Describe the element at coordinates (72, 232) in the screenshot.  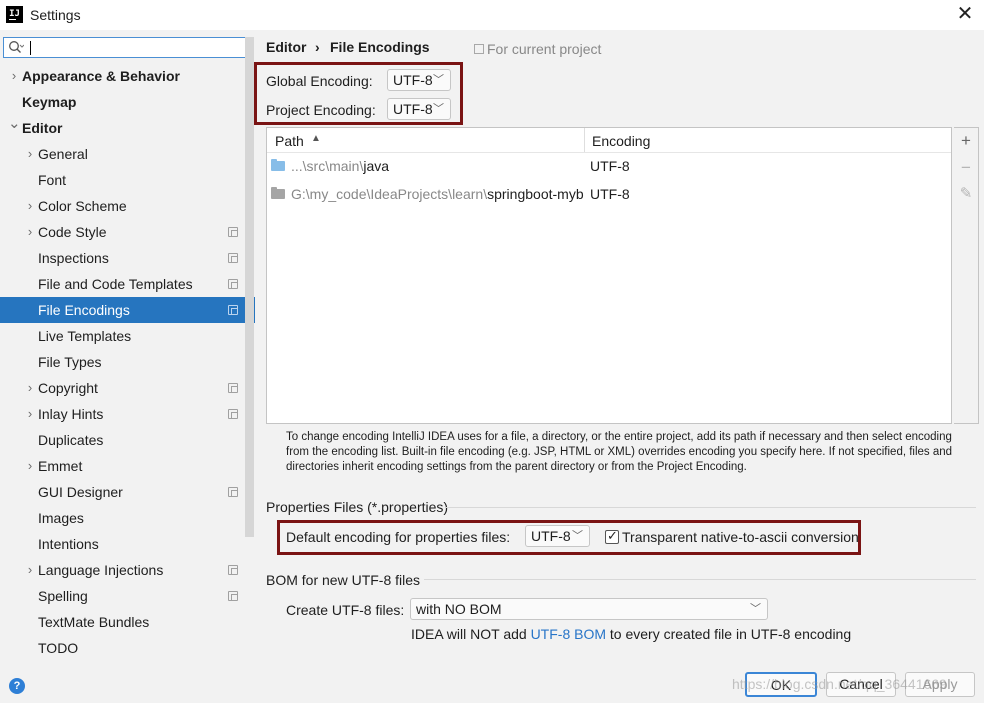
I see `sidebar-item-label: Code Style` at that location.